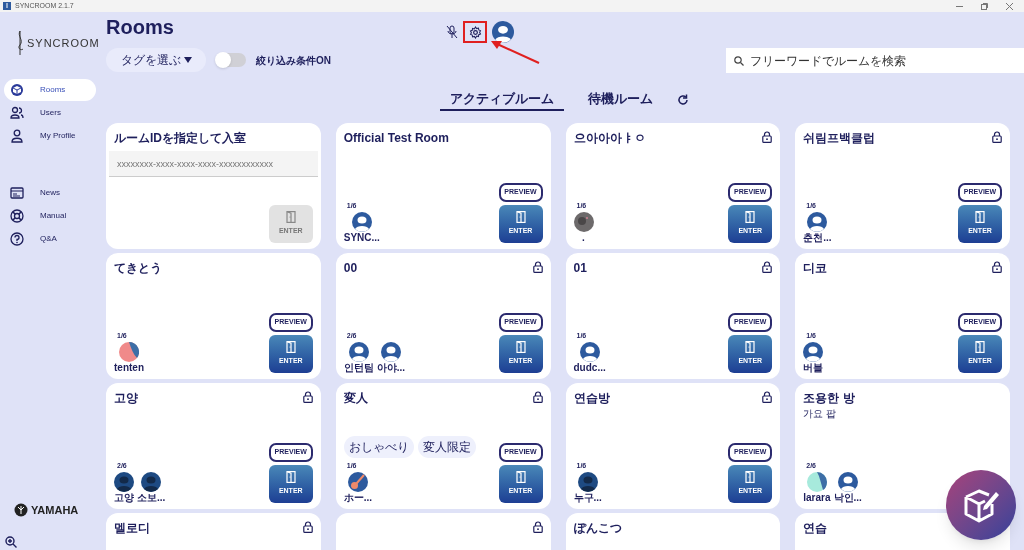 The height and width of the screenshot is (550, 1024). Describe the element at coordinates (583, 237) in the screenshot. I see `member-name: .` at that location.